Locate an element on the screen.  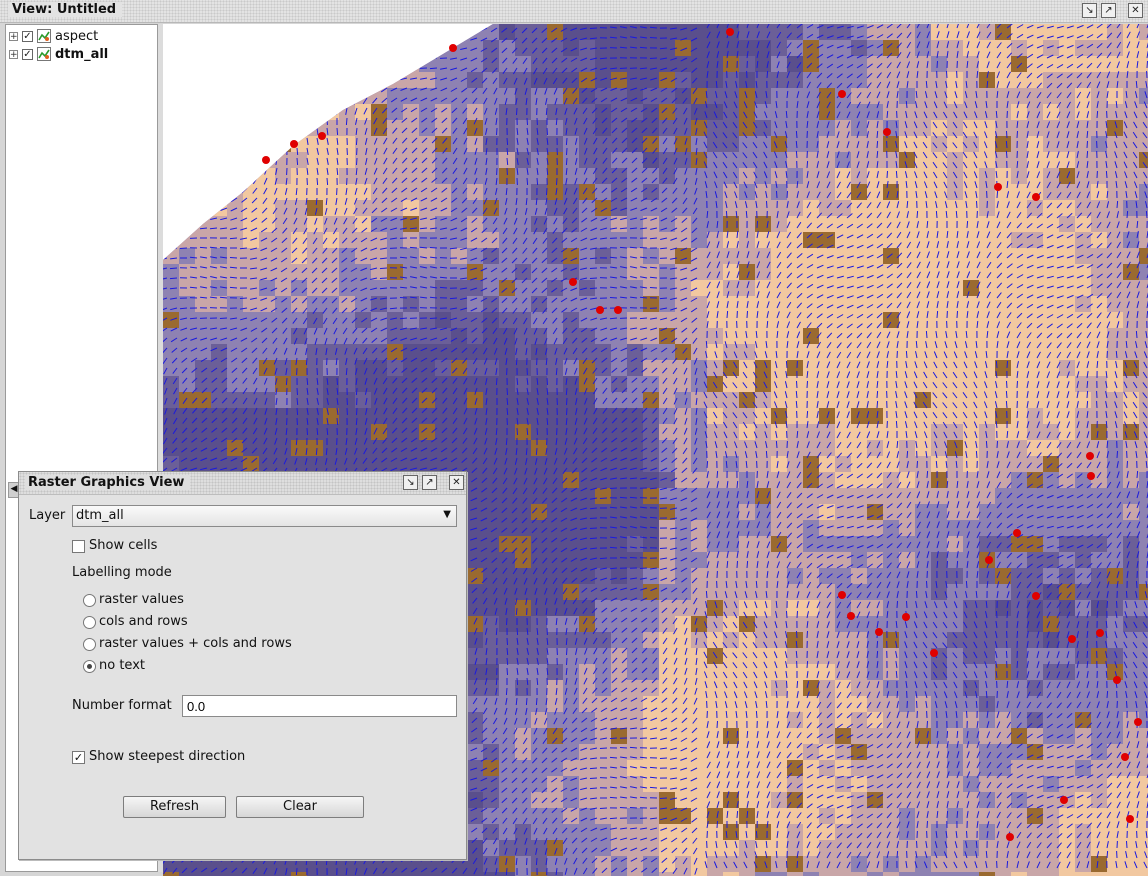
show-steepest-direction-label: Show steepest direction is located at coordinates (167, 756).